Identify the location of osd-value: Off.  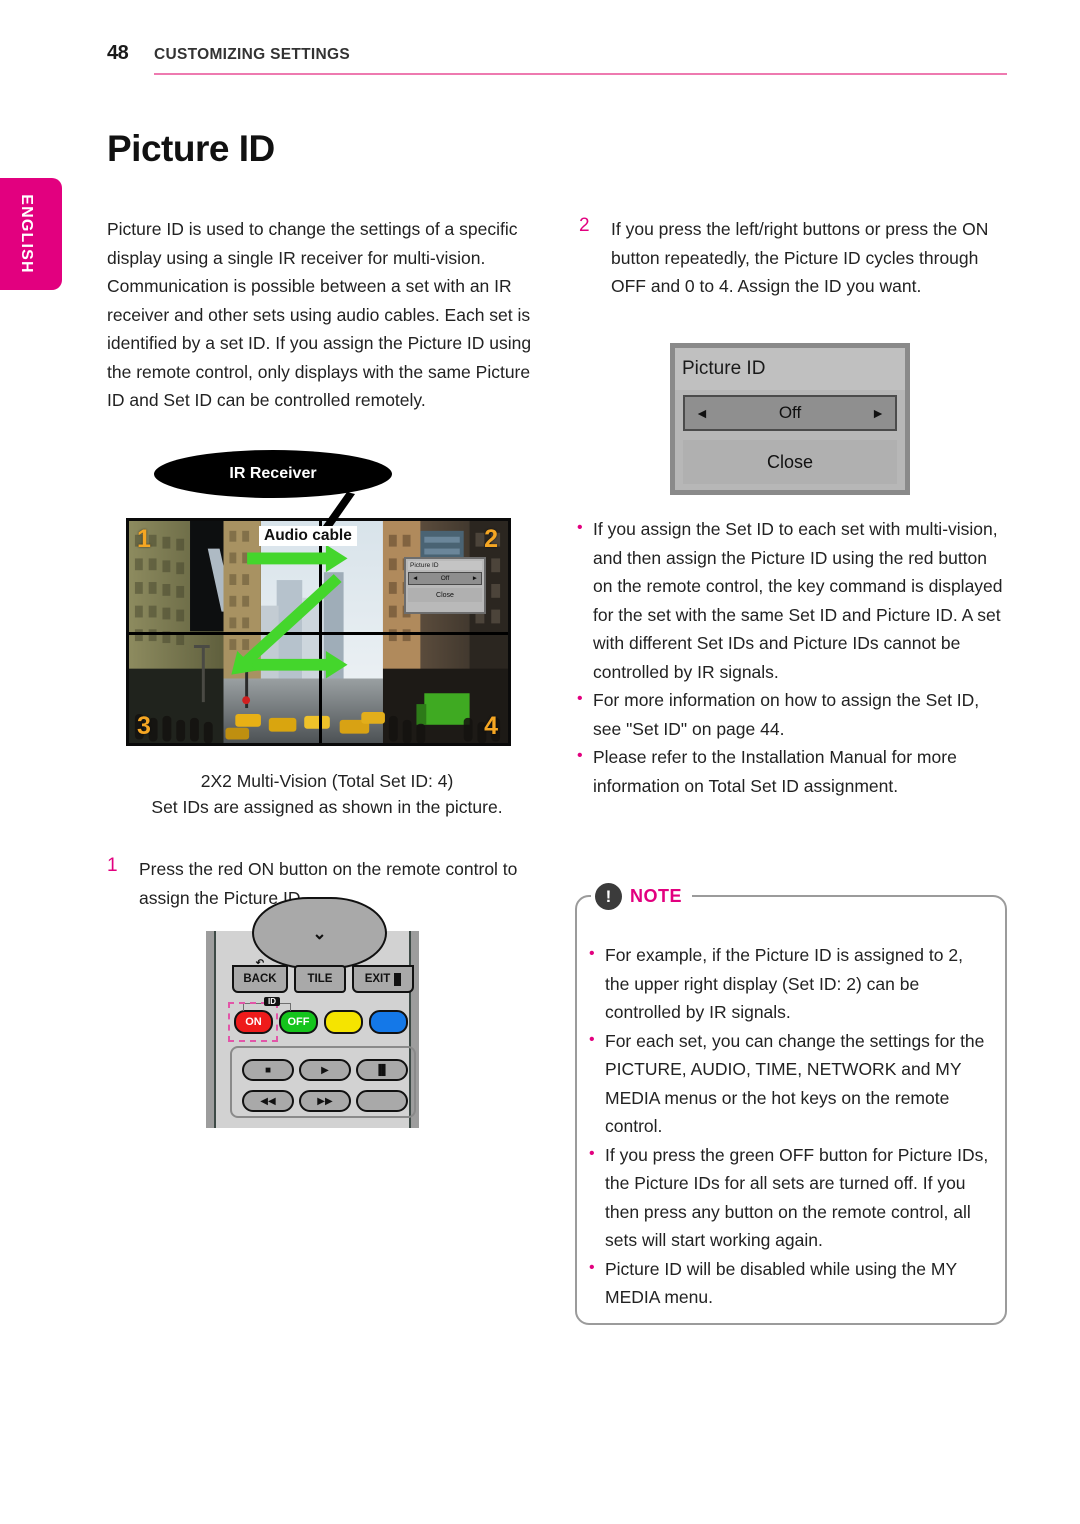
(790, 412).